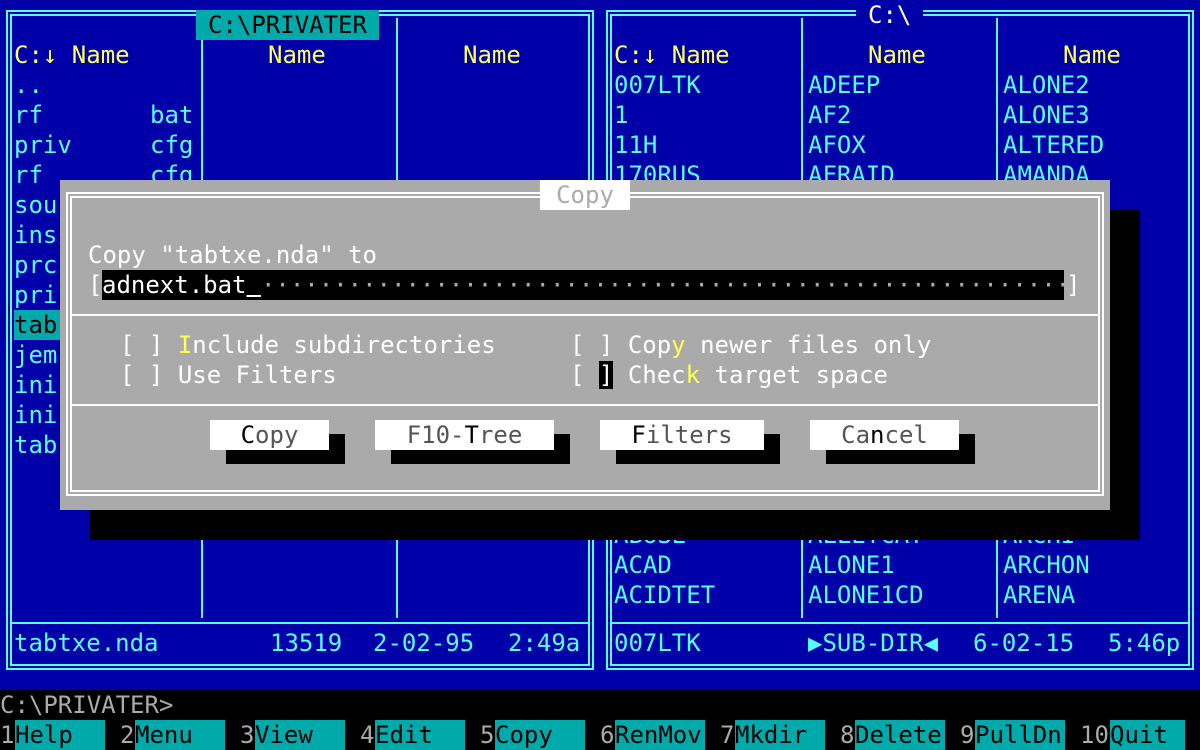 The height and width of the screenshot is (750, 1200). Describe the element at coordinates (693, 375) in the screenshot. I see `hotkey: k` at that location.